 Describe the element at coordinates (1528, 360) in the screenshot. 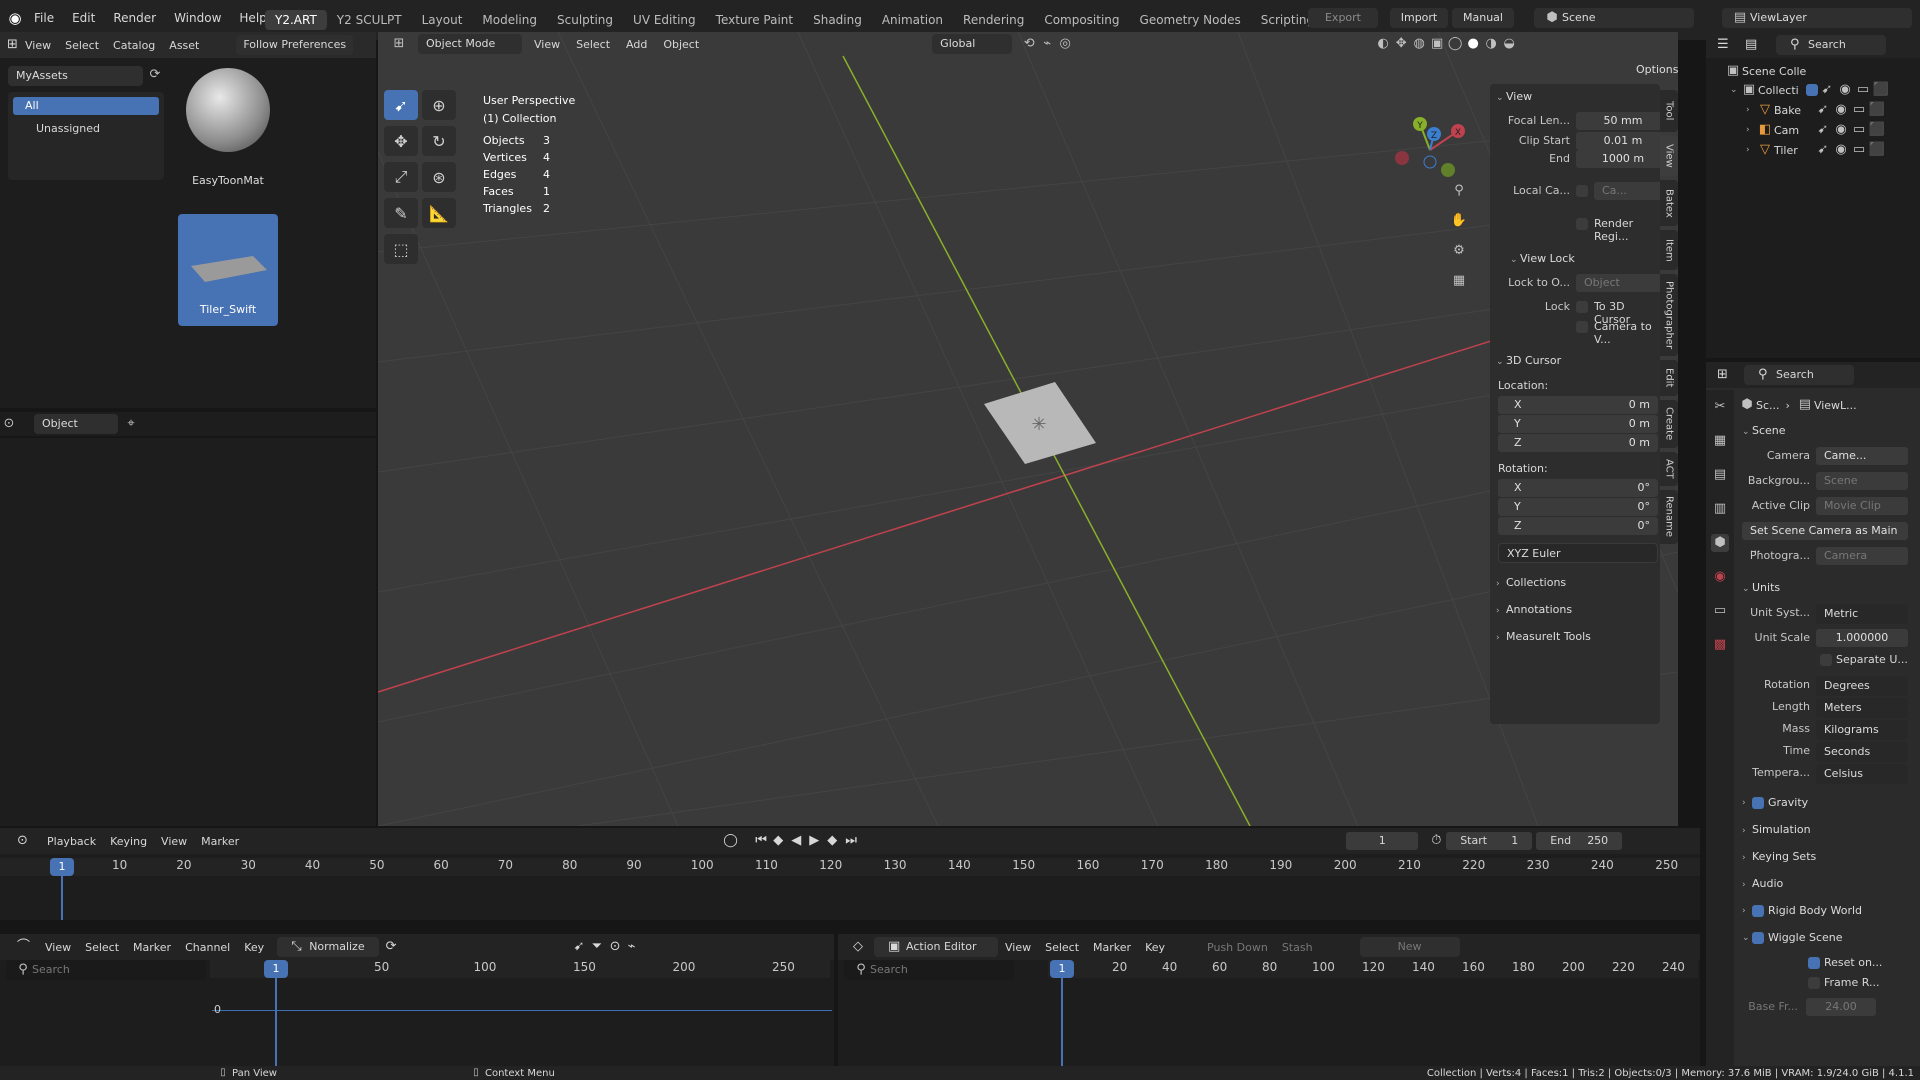

I see `3d-cursor-header: ⌄ 3D Cursor` at that location.